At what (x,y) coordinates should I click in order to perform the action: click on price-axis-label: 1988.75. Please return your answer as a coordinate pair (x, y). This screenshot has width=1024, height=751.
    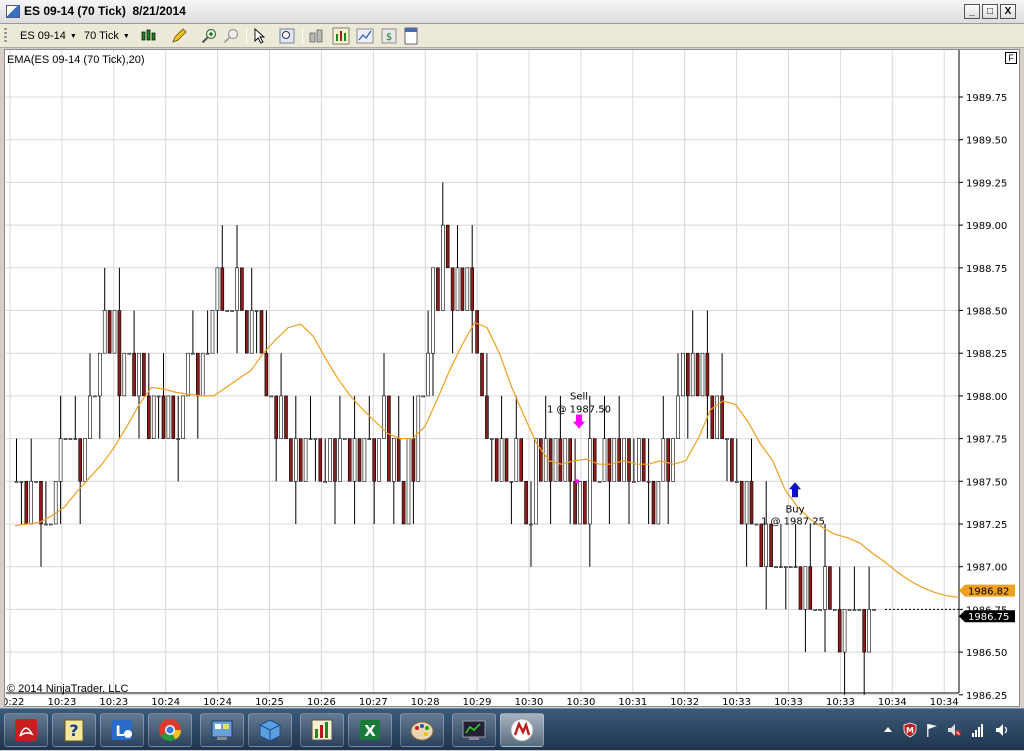
    Looking at the image, I should click on (986, 269).